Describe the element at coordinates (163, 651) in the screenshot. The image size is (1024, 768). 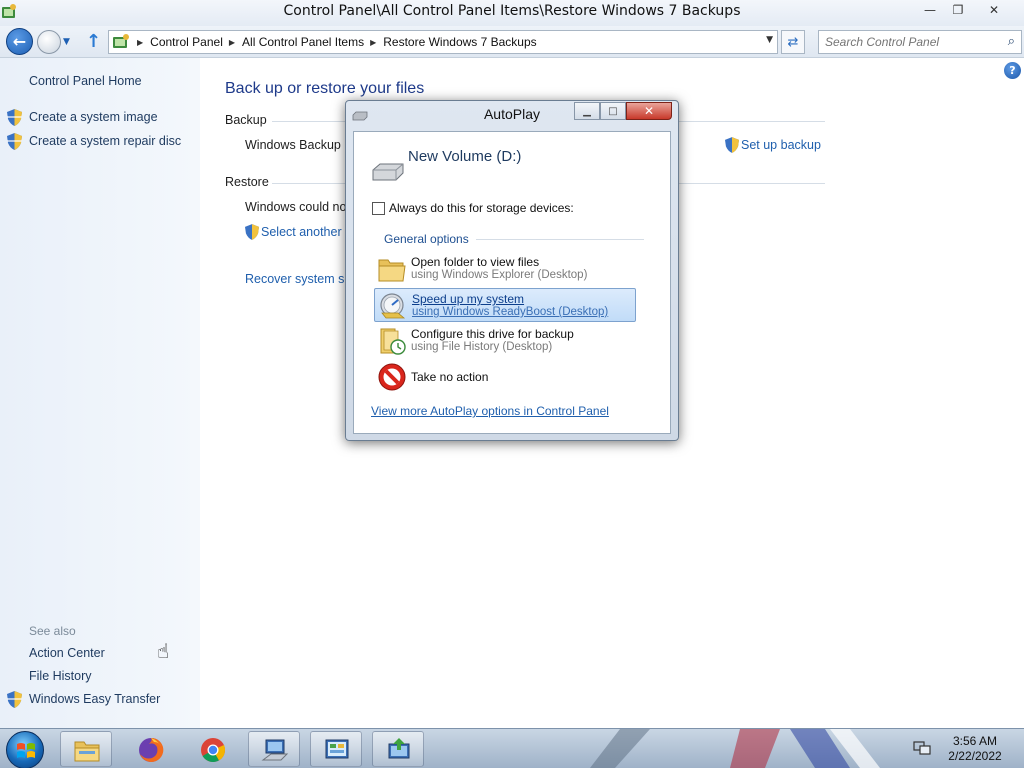
I see `hand-cursor-icon: ☝` at that location.